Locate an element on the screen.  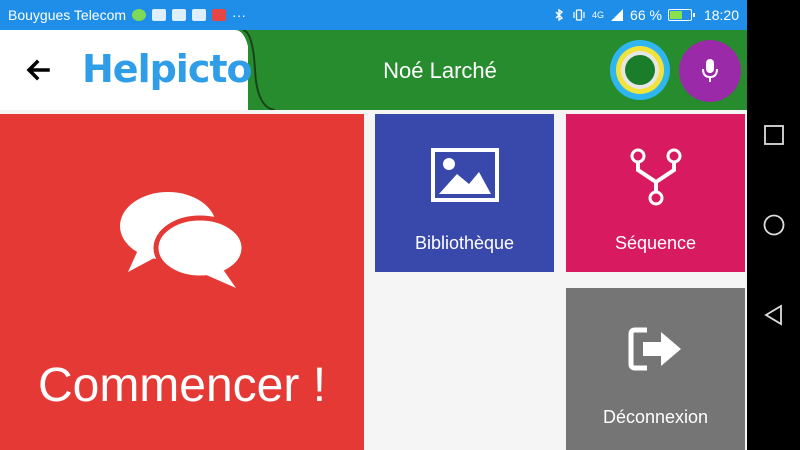
user-name: Noé Larché is located at coordinates (440, 70).